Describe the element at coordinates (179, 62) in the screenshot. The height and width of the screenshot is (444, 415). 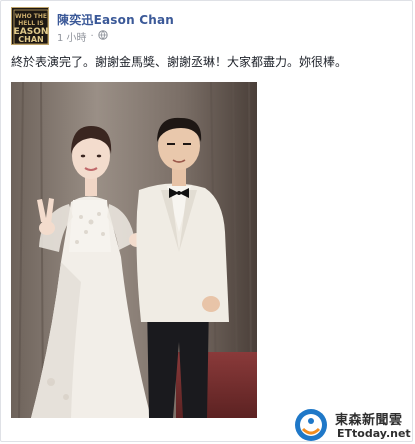
I see `post-message: 終於表演完了。謝謝金馬獎、謝謝丞琳！大家都盡力。妳很棒。` at that location.